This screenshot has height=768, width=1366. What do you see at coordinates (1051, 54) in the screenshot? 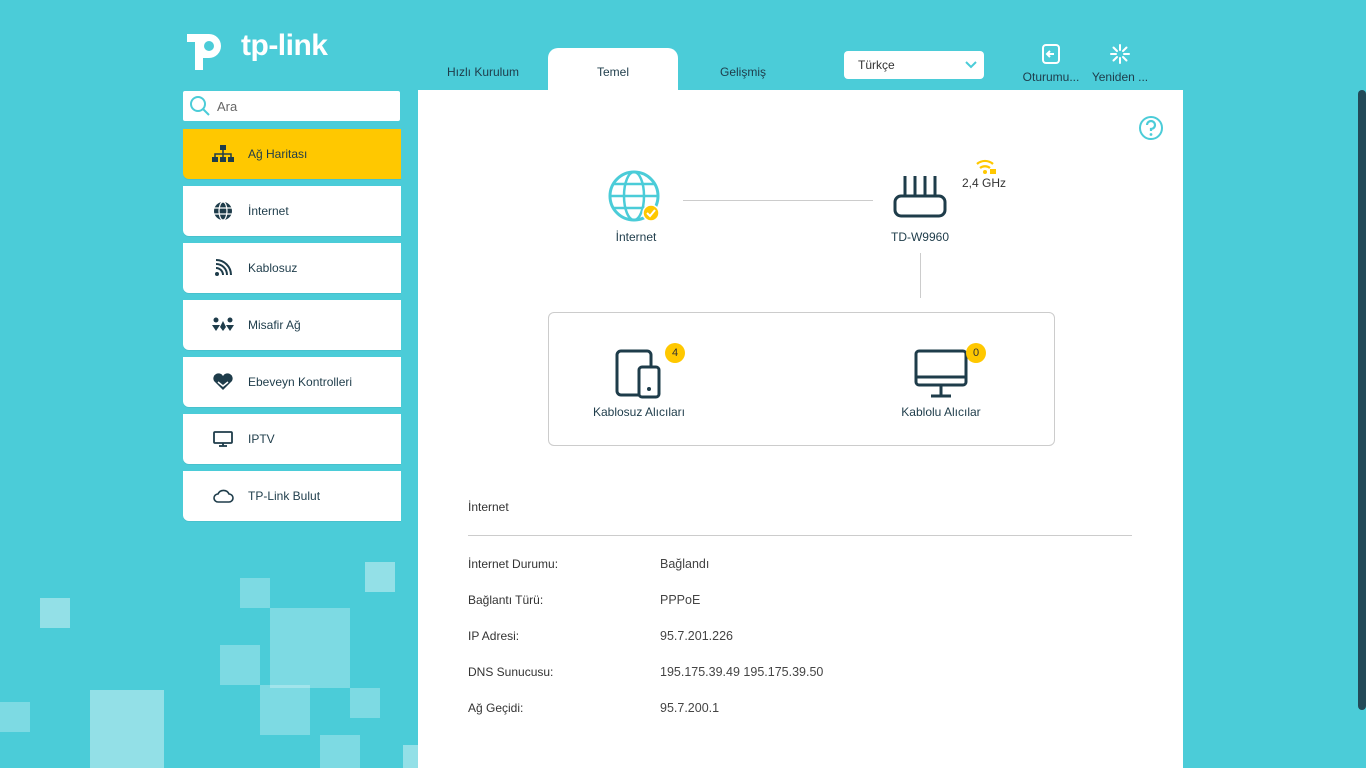
I see `logout-icon` at bounding box center [1051, 54].